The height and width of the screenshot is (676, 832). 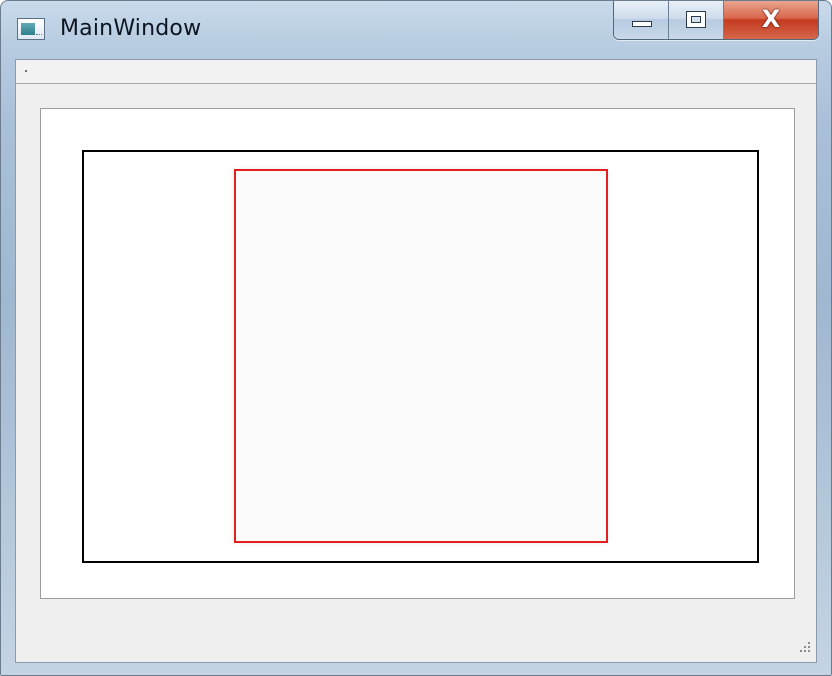 What do you see at coordinates (416, 30) in the screenshot?
I see `title-bar: MainWindow X` at bounding box center [416, 30].